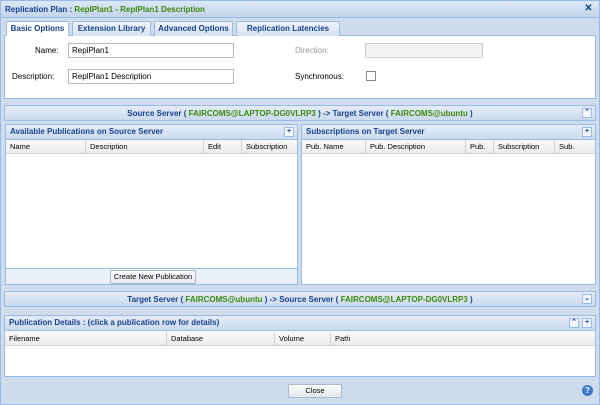 This screenshot has width=600, height=405. I want to click on tab-advanced-options: Advanced Options, so click(193, 28).